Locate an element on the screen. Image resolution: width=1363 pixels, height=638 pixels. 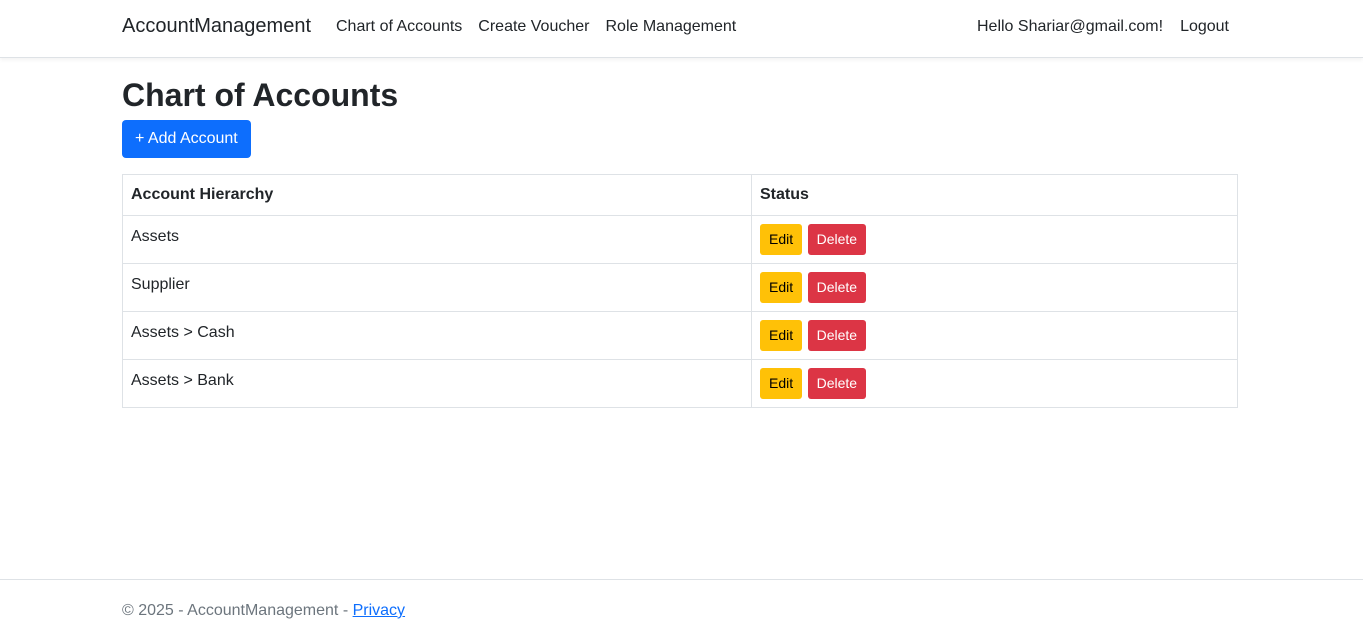
nav-link-role-management: Role Management is located at coordinates (670, 27).